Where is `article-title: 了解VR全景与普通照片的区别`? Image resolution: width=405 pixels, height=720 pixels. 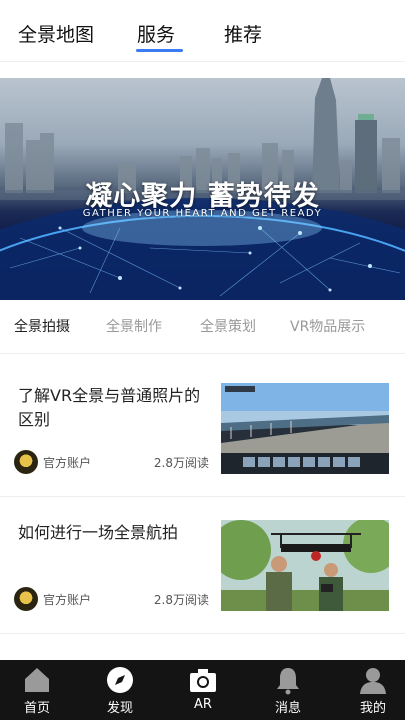 article-title: 了解VR全景与普通照片的区别 is located at coordinates (109, 407).